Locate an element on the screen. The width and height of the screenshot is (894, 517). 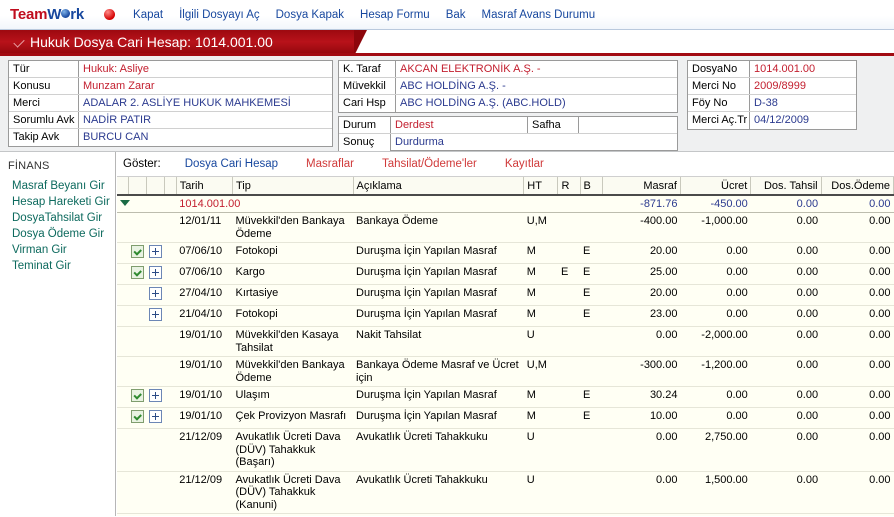
value-sorumlu-avk: NADİR PATIR is located at coordinates (205, 120).